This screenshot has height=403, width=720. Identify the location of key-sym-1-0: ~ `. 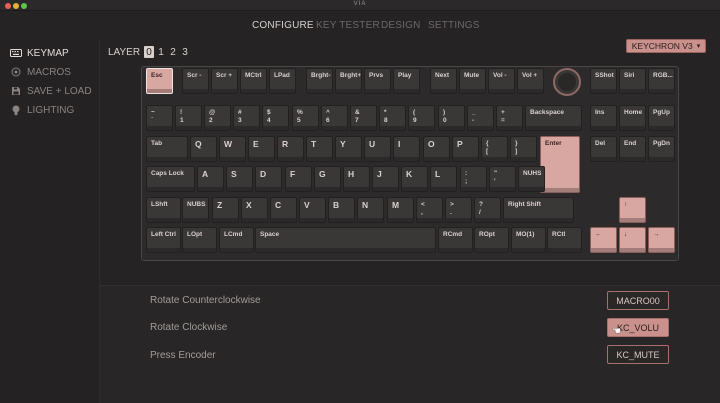
(160, 118).